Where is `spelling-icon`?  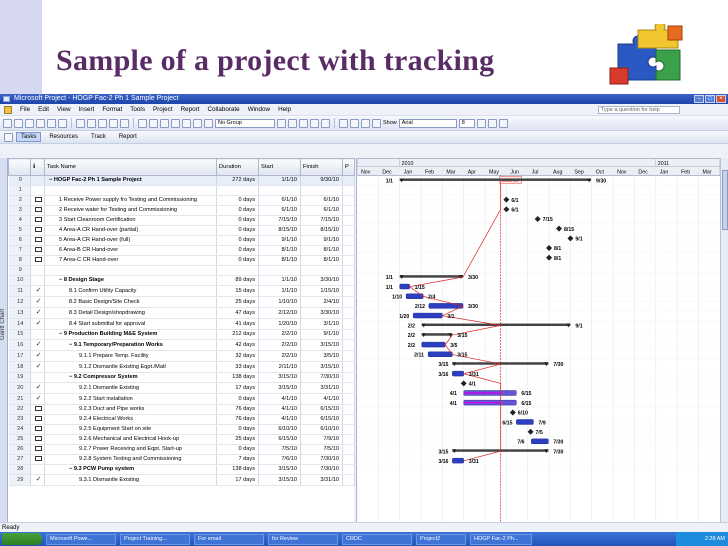 spelling-icon is located at coordinates (62, 123).